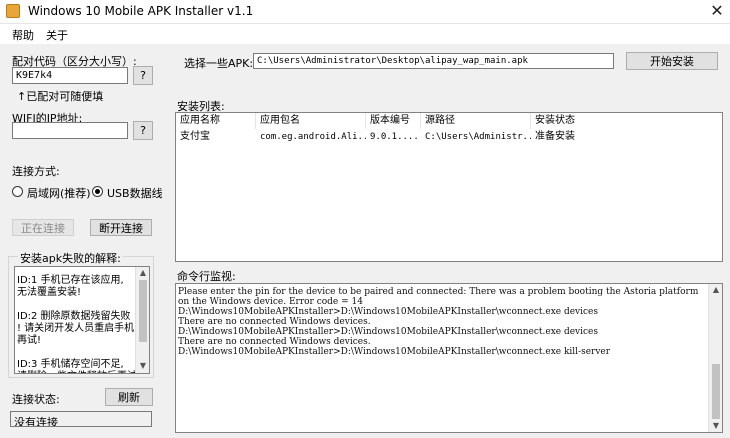  What do you see at coordinates (36, 171) in the screenshot?
I see `connection-label: 连接方式:` at bounding box center [36, 171].